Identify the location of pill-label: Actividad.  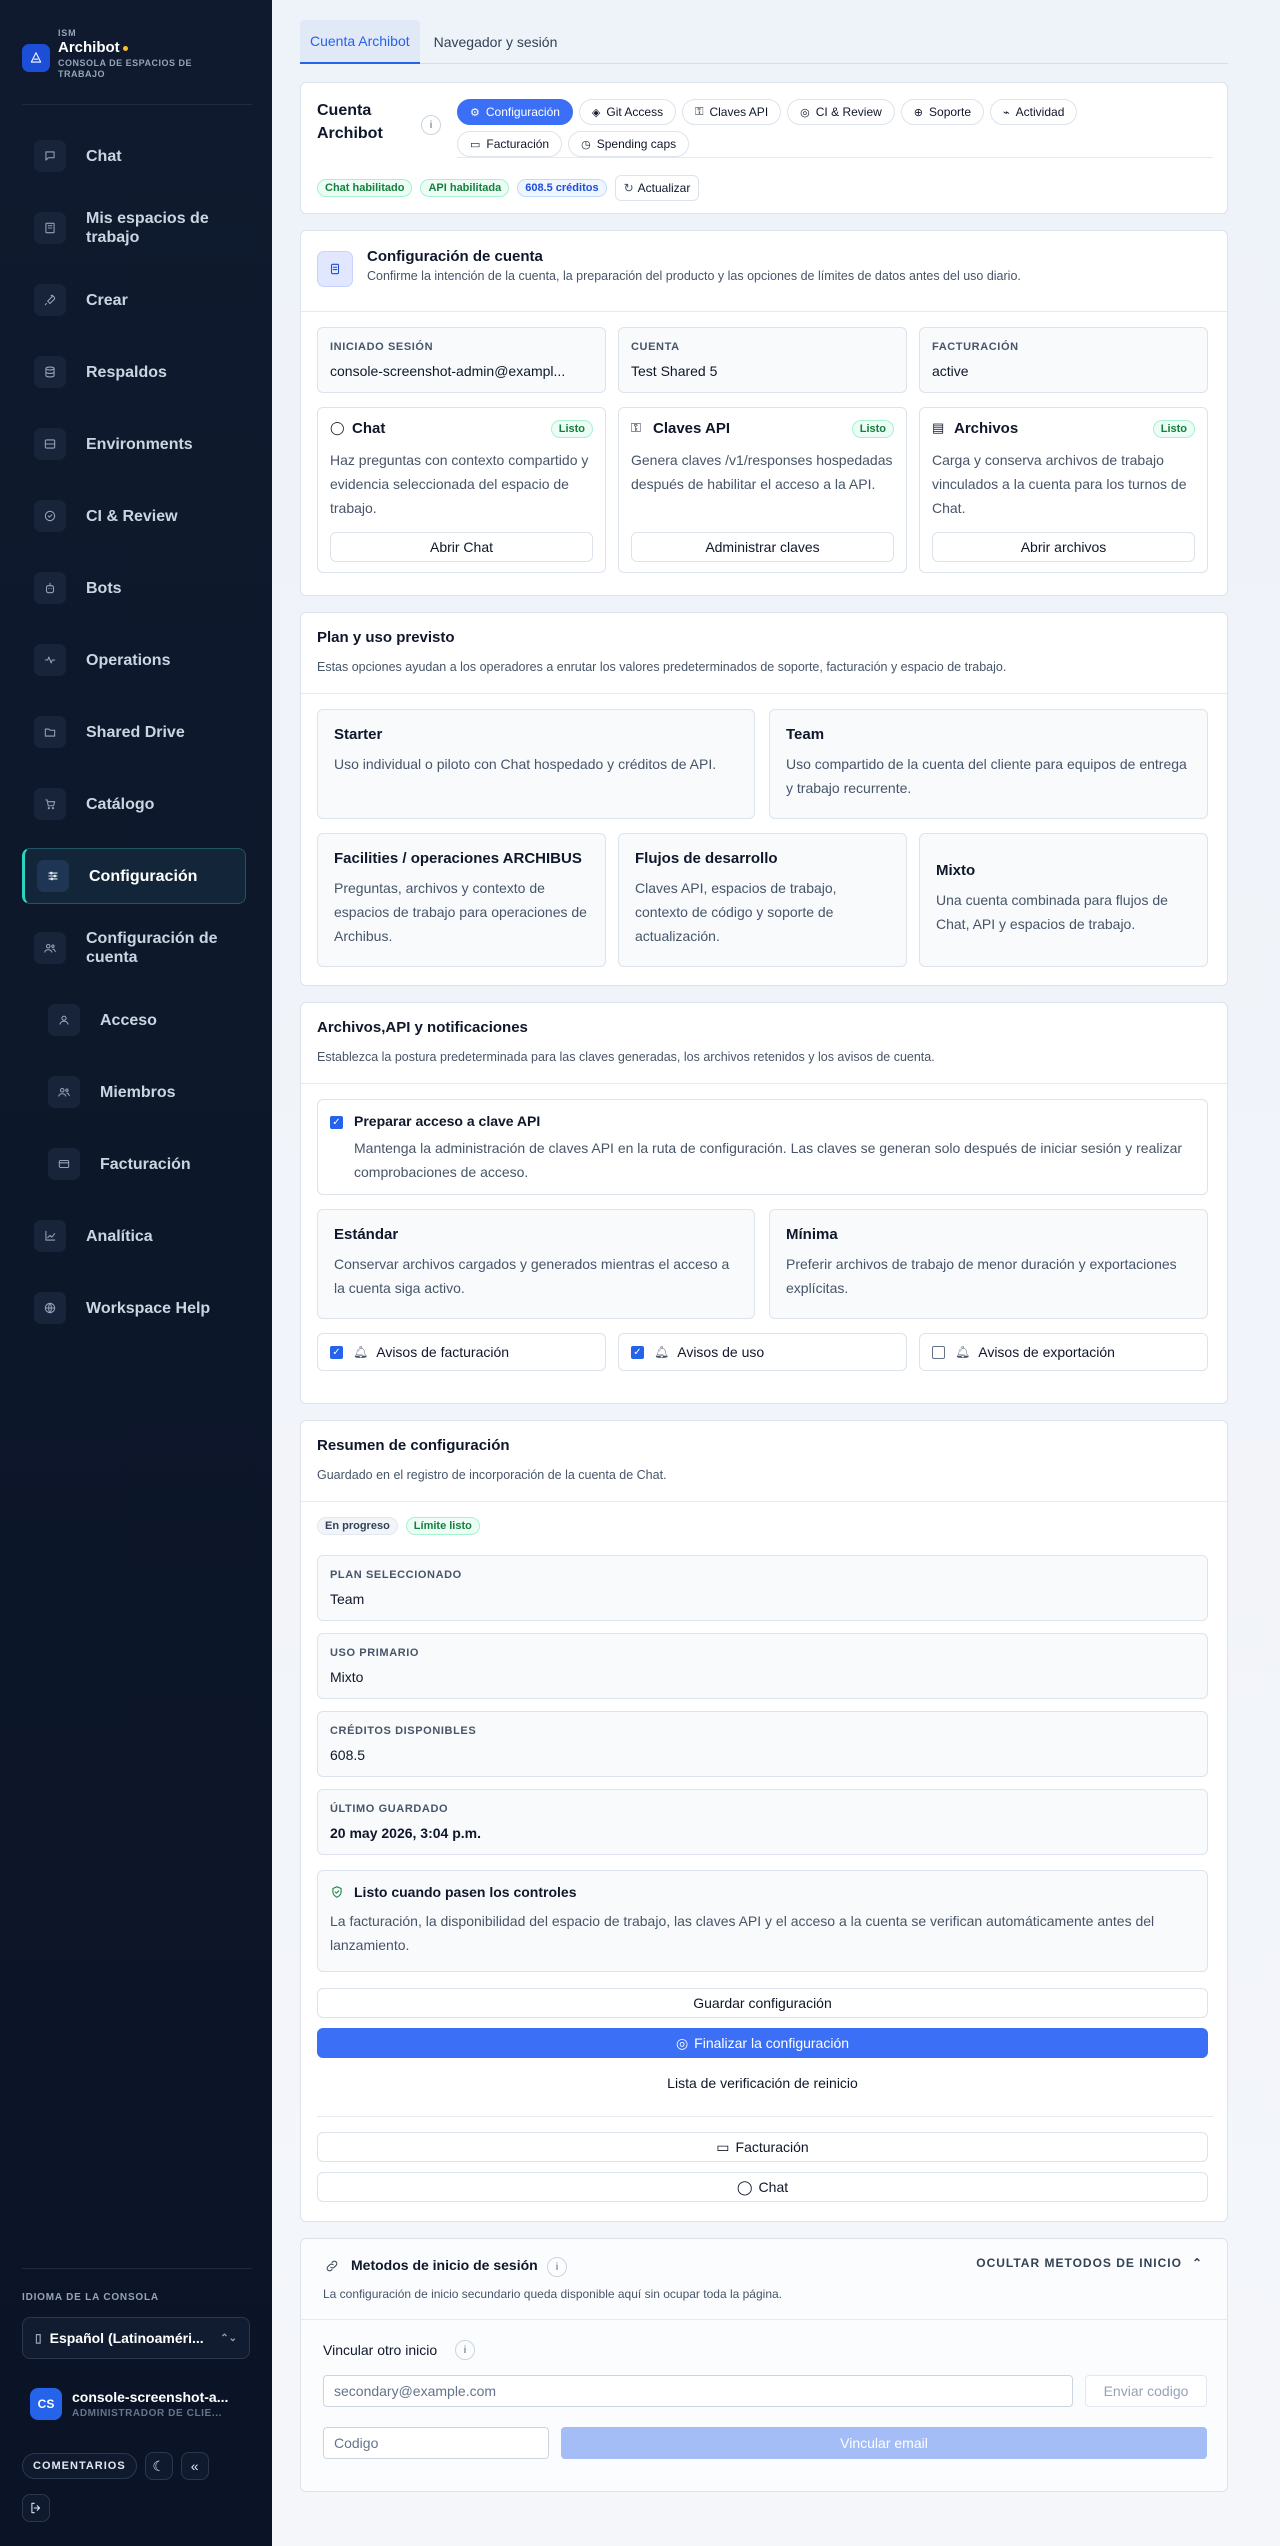
(1040, 112).